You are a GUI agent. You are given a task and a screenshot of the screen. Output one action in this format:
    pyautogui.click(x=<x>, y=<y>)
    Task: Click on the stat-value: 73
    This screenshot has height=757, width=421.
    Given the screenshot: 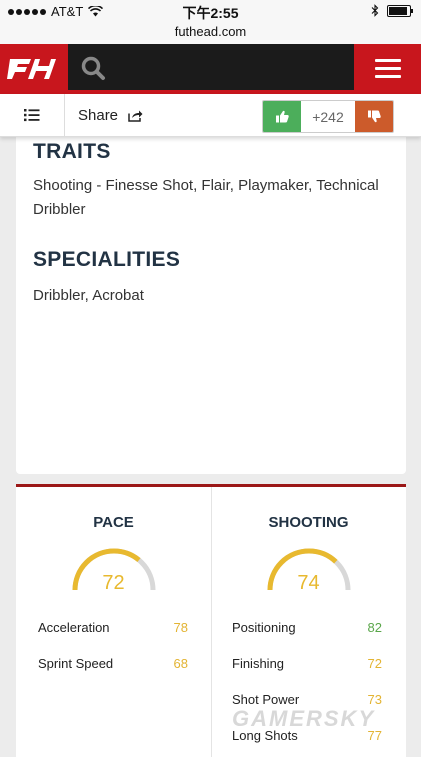 What is the action you would take?
    pyautogui.click(x=374, y=699)
    